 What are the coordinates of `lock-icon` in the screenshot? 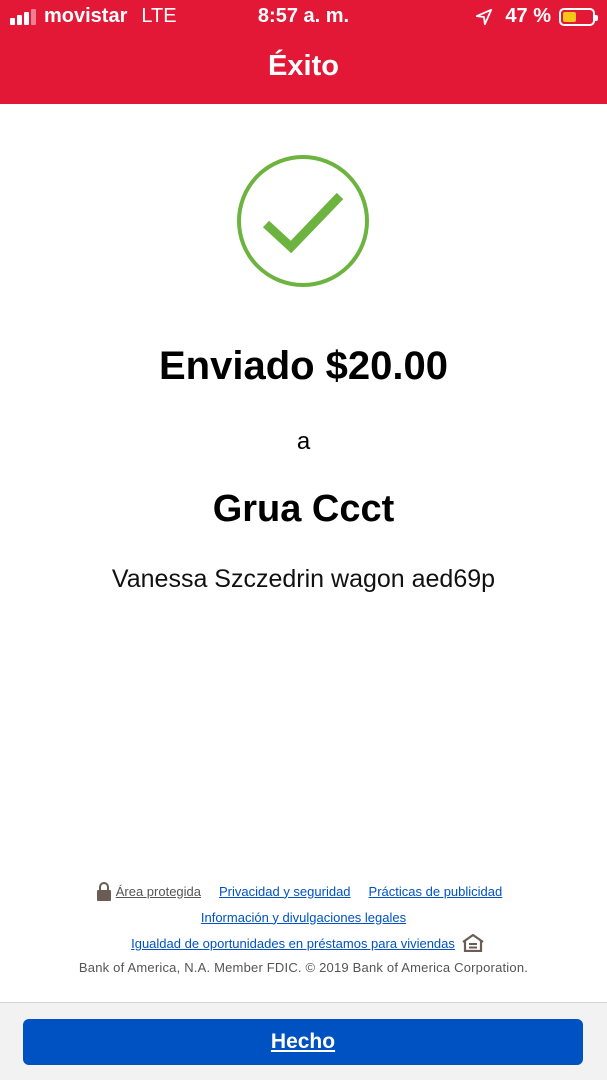 It's located at (103, 891).